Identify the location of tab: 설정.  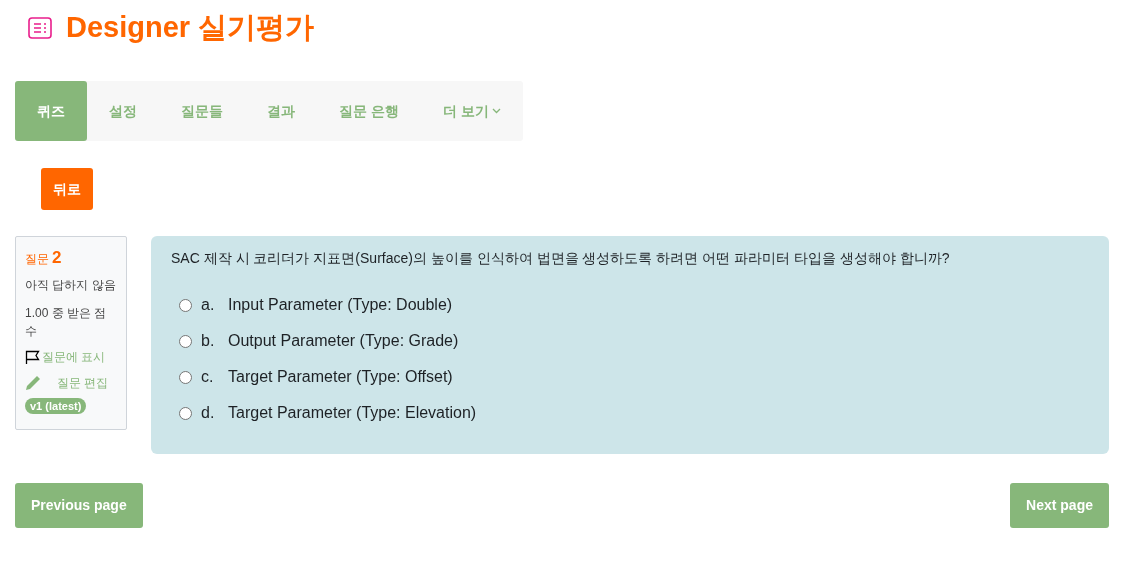
(123, 111).